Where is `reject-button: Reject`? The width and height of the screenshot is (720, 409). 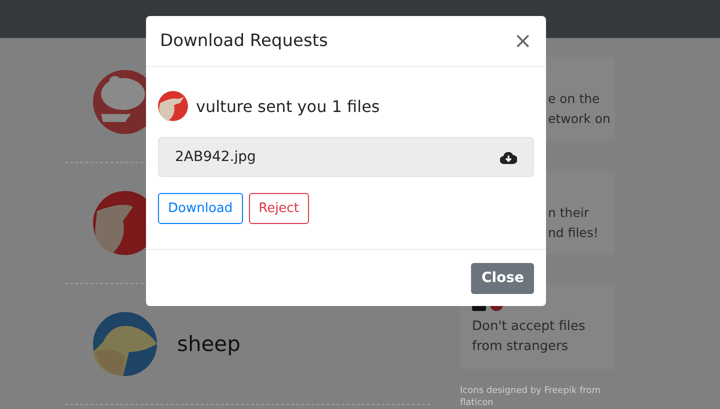
reject-button: Reject is located at coordinates (278, 208).